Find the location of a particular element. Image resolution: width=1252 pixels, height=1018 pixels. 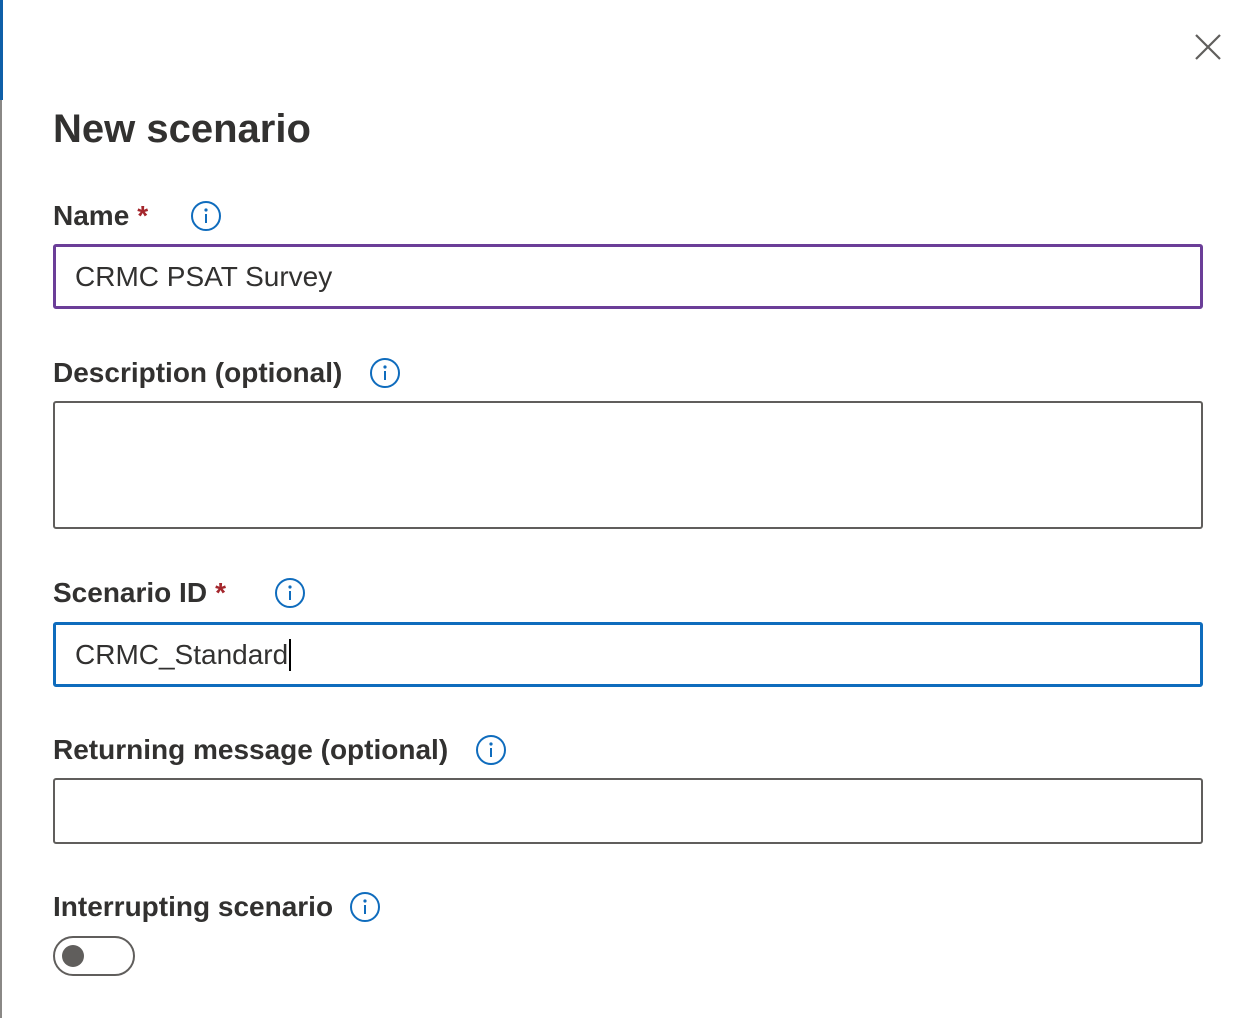

panel-left-accent is located at coordinates (1, 50).